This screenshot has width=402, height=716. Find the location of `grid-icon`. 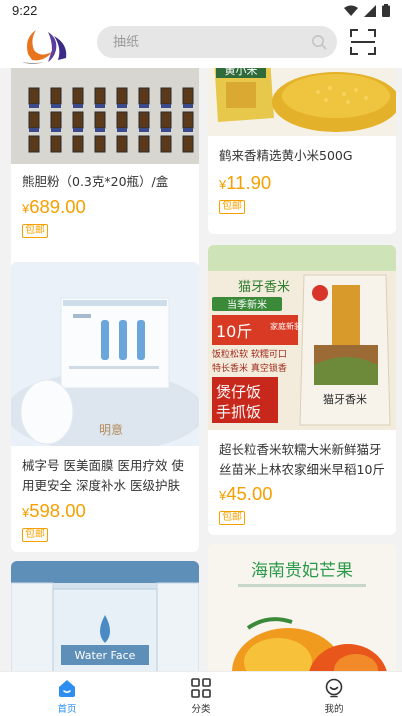

grid-icon is located at coordinates (201, 688).